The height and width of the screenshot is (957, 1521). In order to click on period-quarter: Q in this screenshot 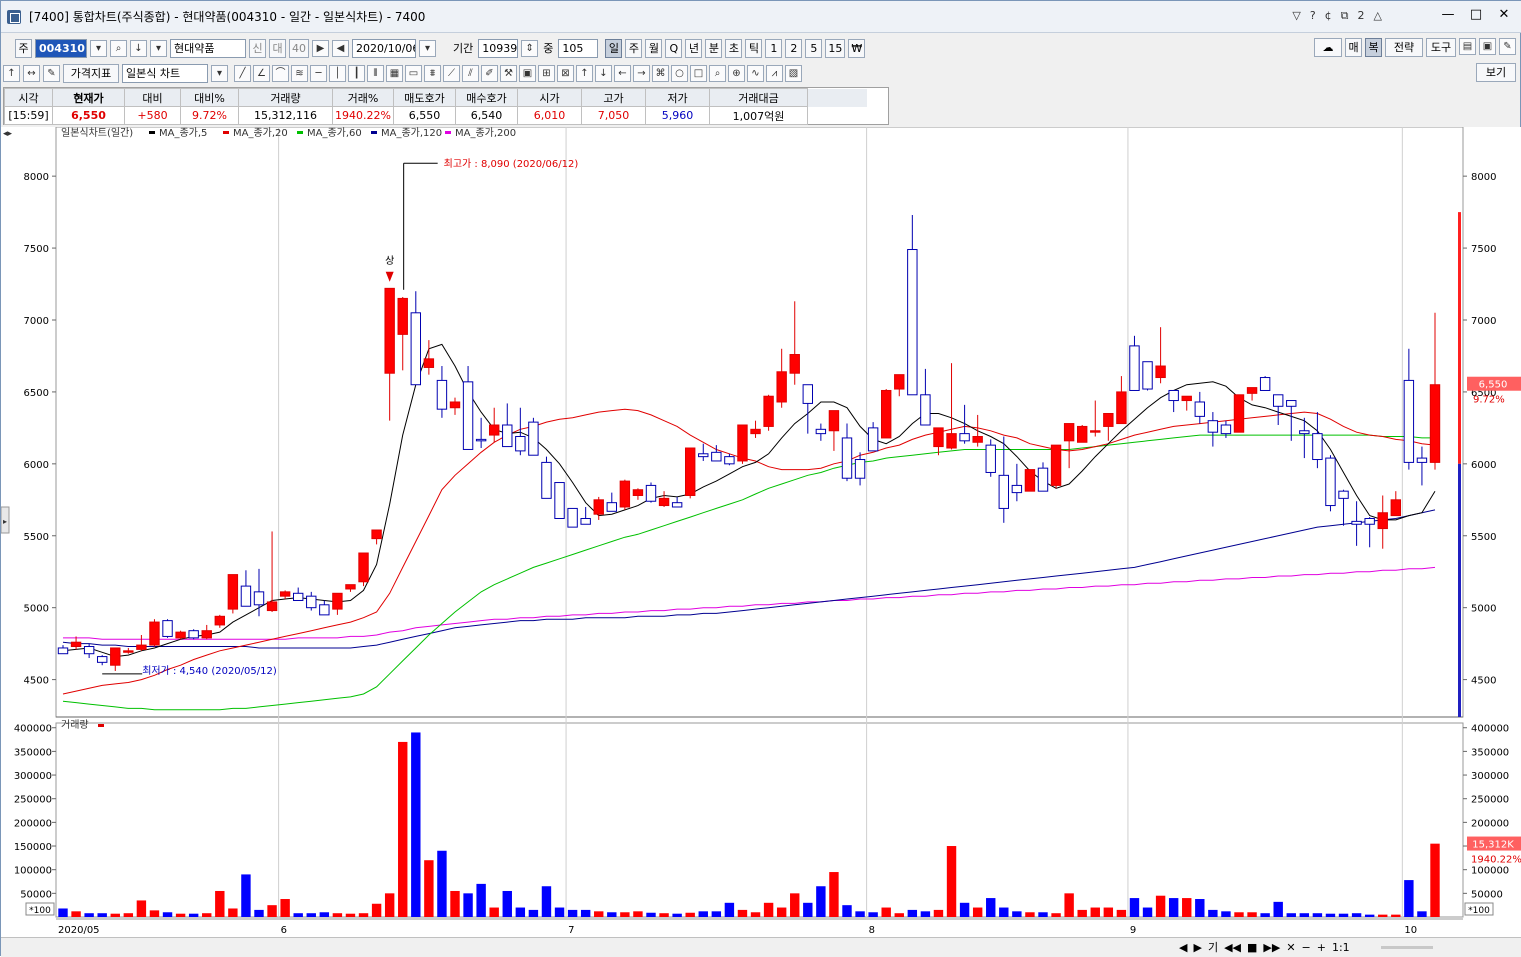, I will do `click(674, 48)`.